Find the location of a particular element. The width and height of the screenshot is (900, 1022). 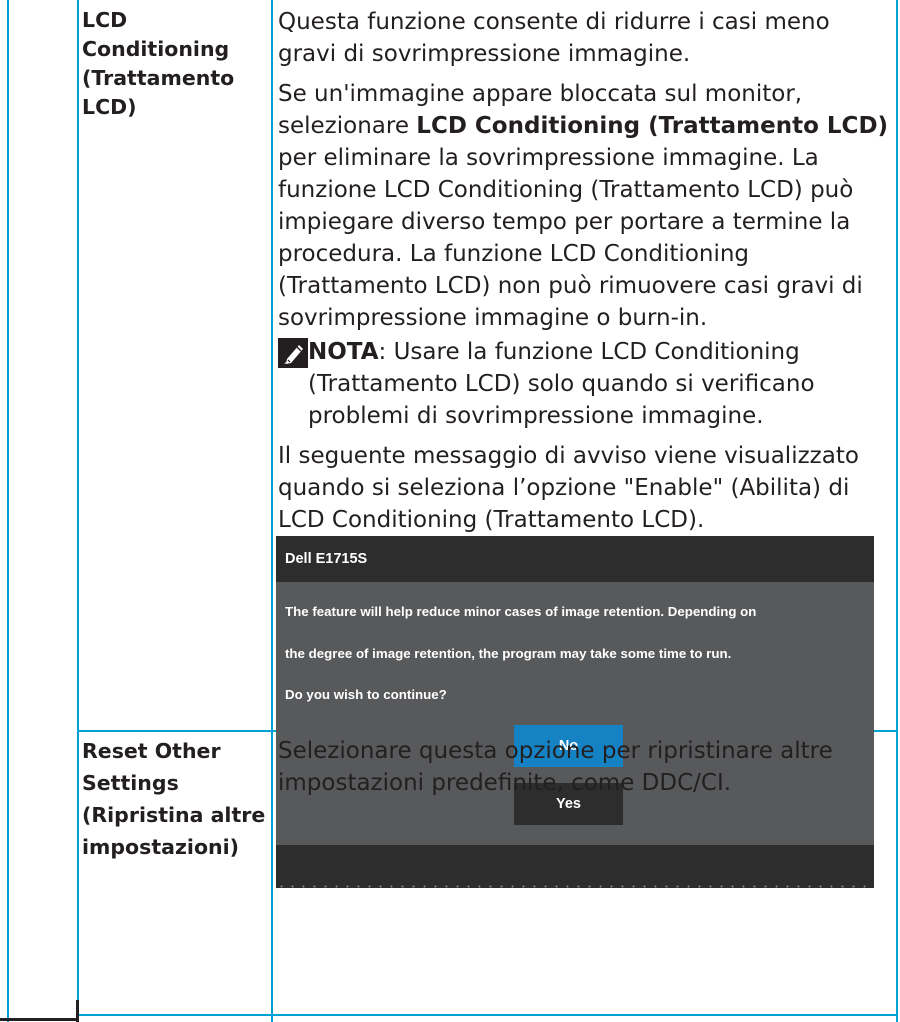

table-border-left is located at coordinates (8, 511).